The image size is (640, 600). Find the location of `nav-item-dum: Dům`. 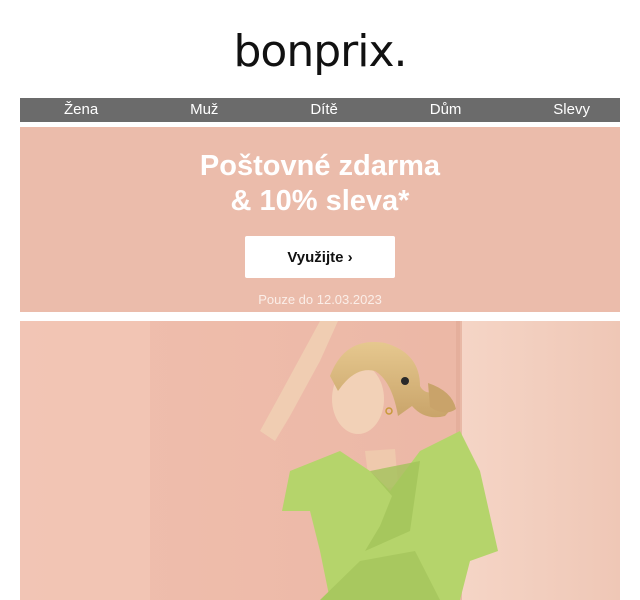

nav-item-dum: Dům is located at coordinates (446, 110).